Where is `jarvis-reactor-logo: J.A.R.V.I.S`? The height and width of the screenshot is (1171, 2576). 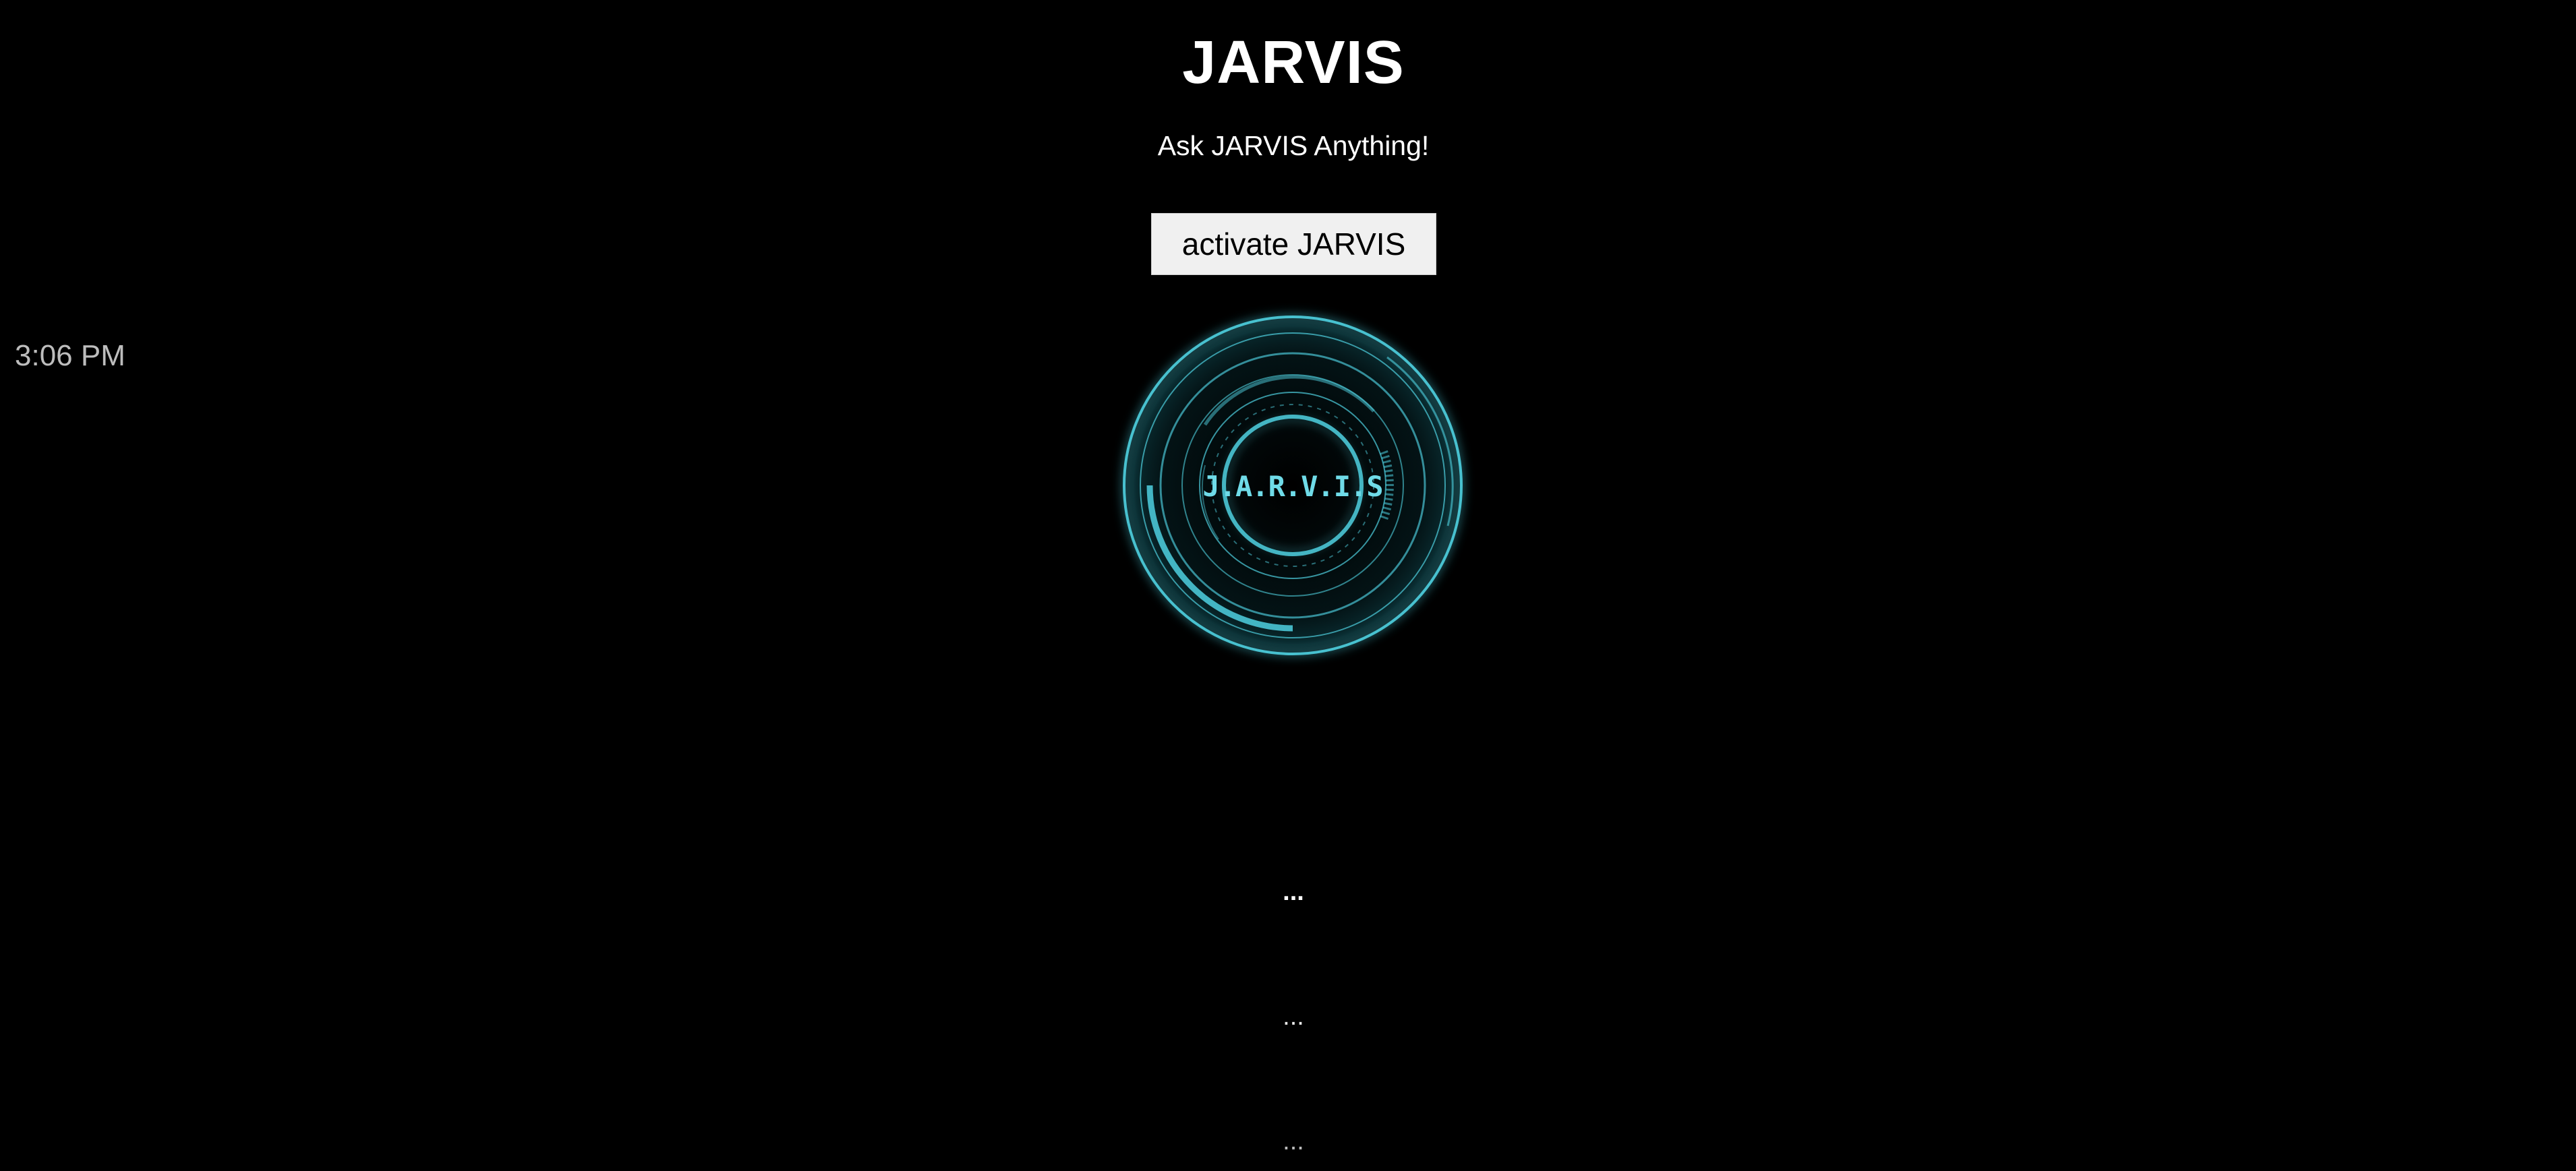 jarvis-reactor-logo: J.A.R.V.I.S is located at coordinates (1293, 485).